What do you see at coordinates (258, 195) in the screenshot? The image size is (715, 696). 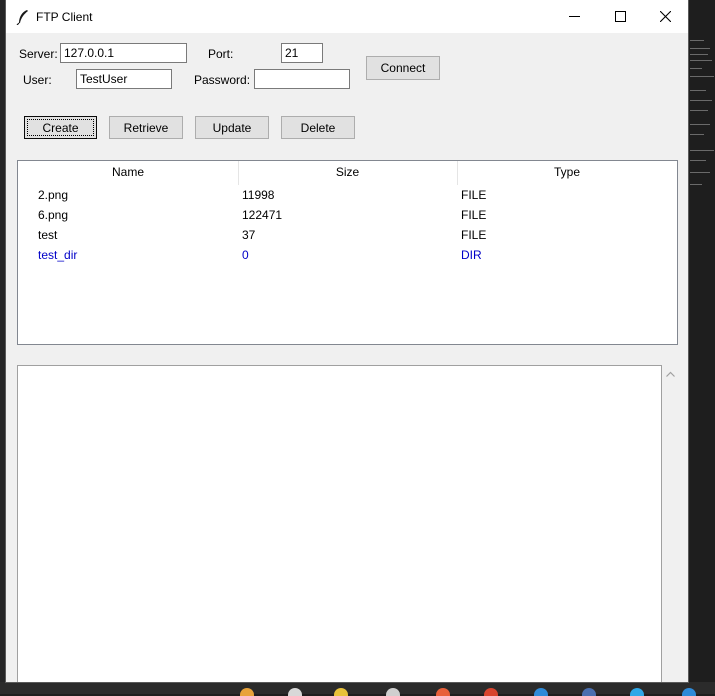 I see `file-size: 11998` at bounding box center [258, 195].